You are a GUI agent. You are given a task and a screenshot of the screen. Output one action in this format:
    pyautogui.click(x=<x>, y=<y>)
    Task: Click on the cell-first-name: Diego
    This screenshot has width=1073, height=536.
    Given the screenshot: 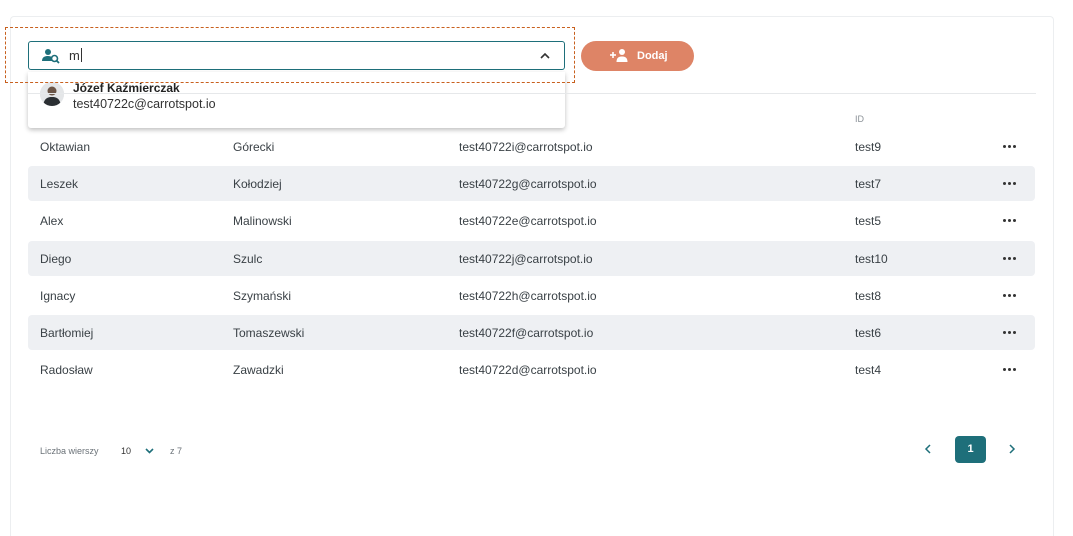 What is the action you would take?
    pyautogui.click(x=56, y=259)
    